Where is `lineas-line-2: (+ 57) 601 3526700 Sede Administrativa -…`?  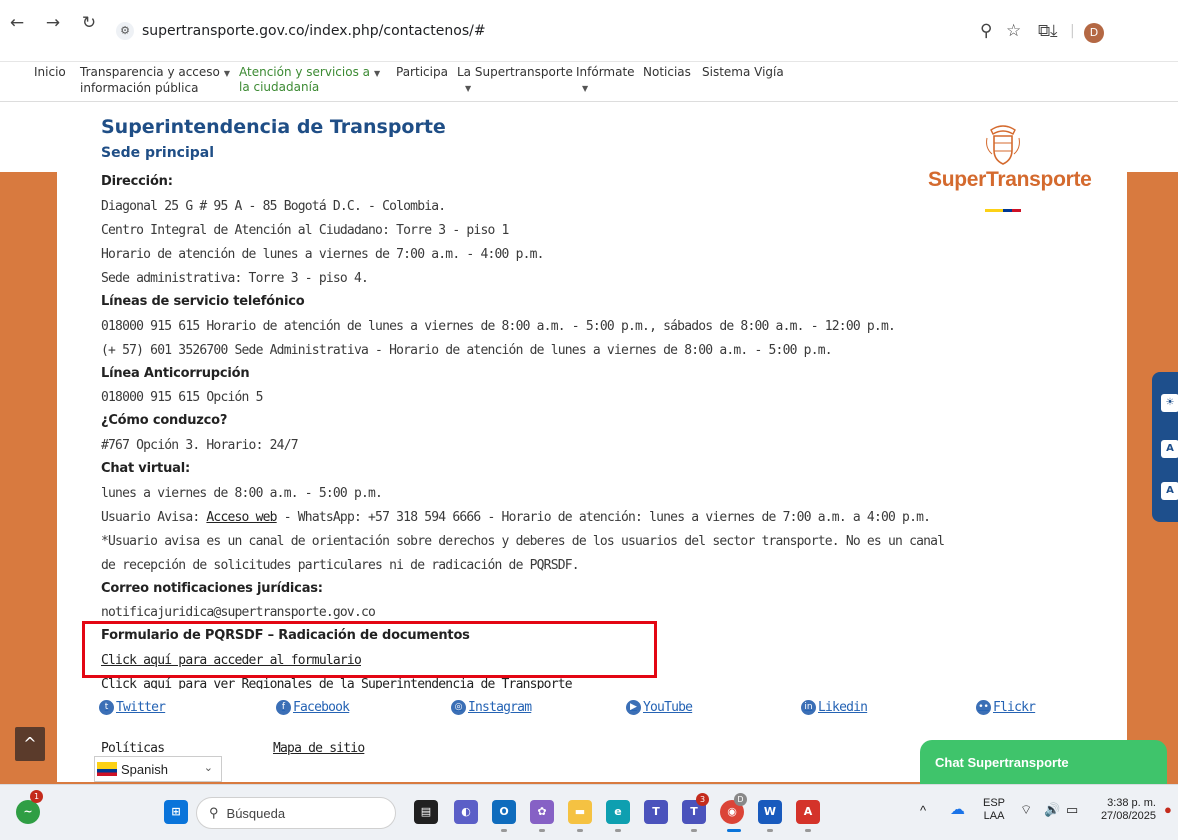 lineas-line-2: (+ 57) 601 3526700 Sede Administrativa -… is located at coordinates (467, 350).